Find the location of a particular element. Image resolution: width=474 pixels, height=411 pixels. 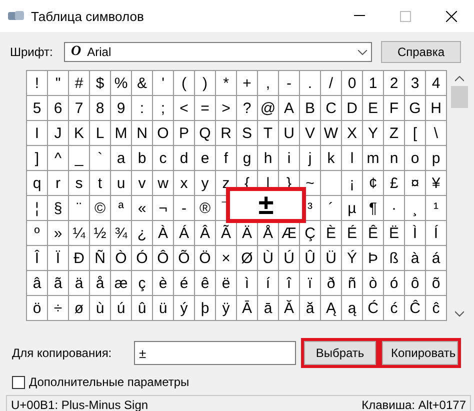

character-cell: Â is located at coordinates (205, 233).